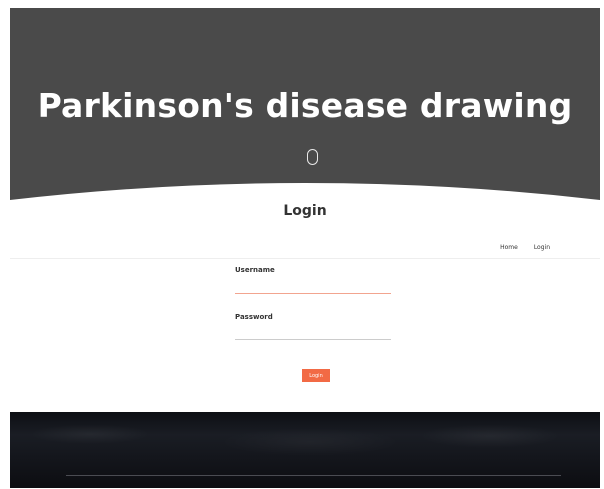 The height and width of the screenshot is (489, 604). What do you see at coordinates (312, 157) in the screenshot?
I see `scroll-down-icon` at bounding box center [312, 157].